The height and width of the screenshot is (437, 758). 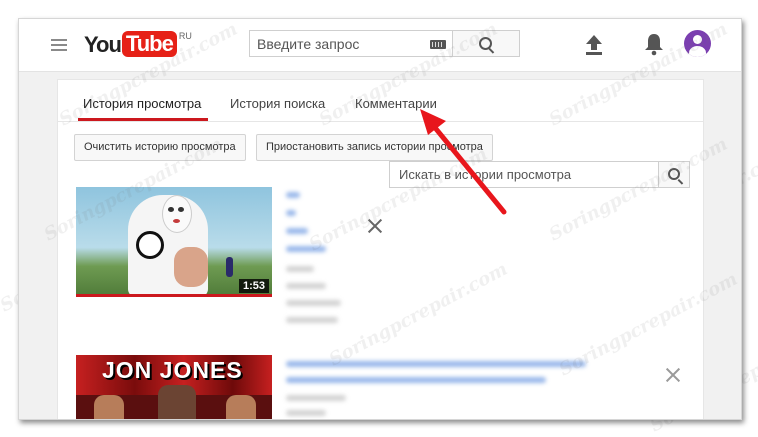 I want to click on upload-icon, so click(x=594, y=45).